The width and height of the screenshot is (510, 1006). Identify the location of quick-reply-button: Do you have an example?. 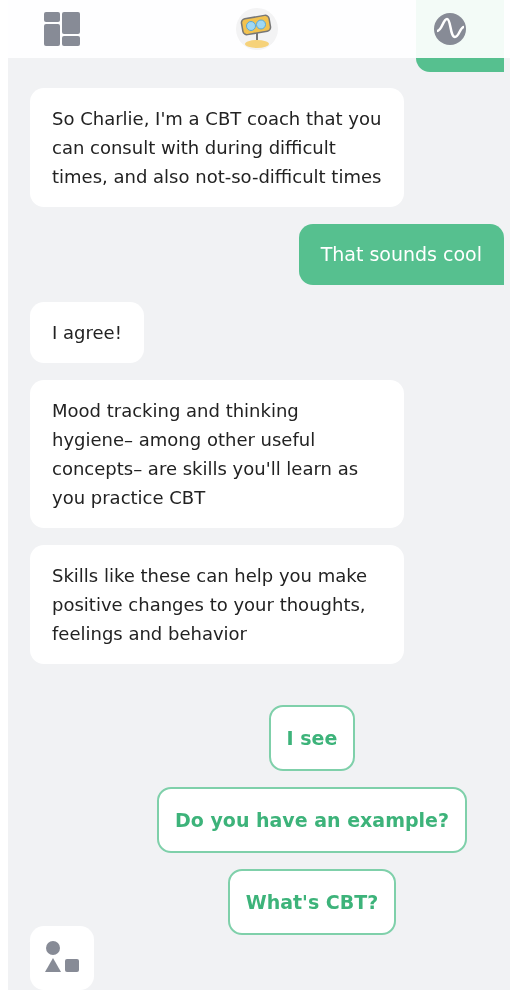
(312, 820).